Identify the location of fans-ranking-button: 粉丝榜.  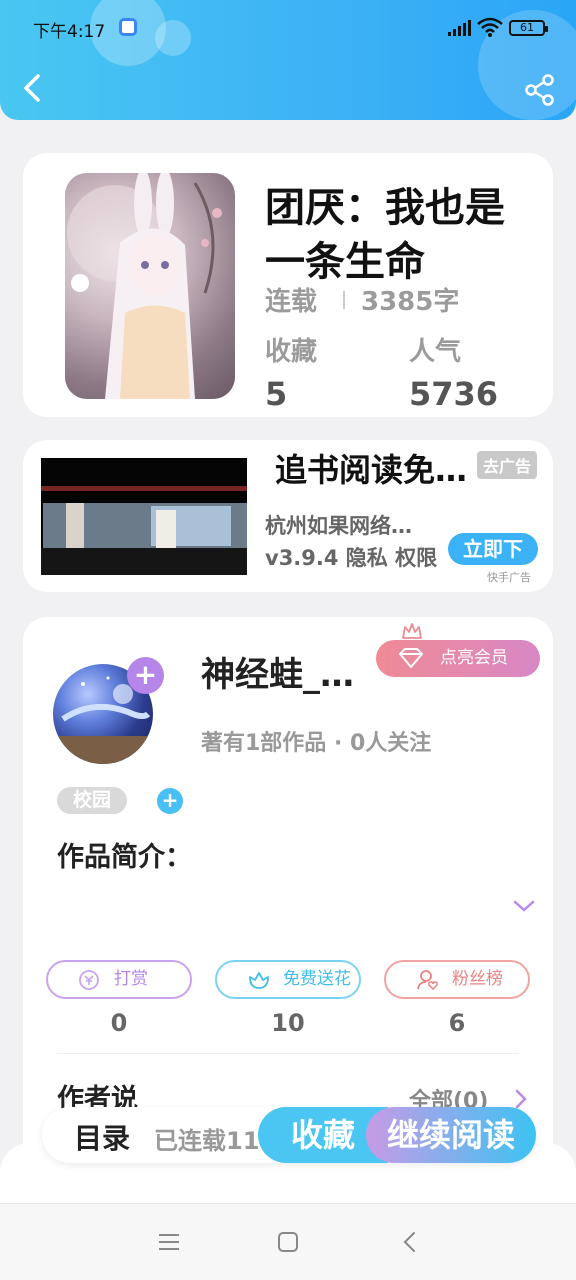
(457, 979).